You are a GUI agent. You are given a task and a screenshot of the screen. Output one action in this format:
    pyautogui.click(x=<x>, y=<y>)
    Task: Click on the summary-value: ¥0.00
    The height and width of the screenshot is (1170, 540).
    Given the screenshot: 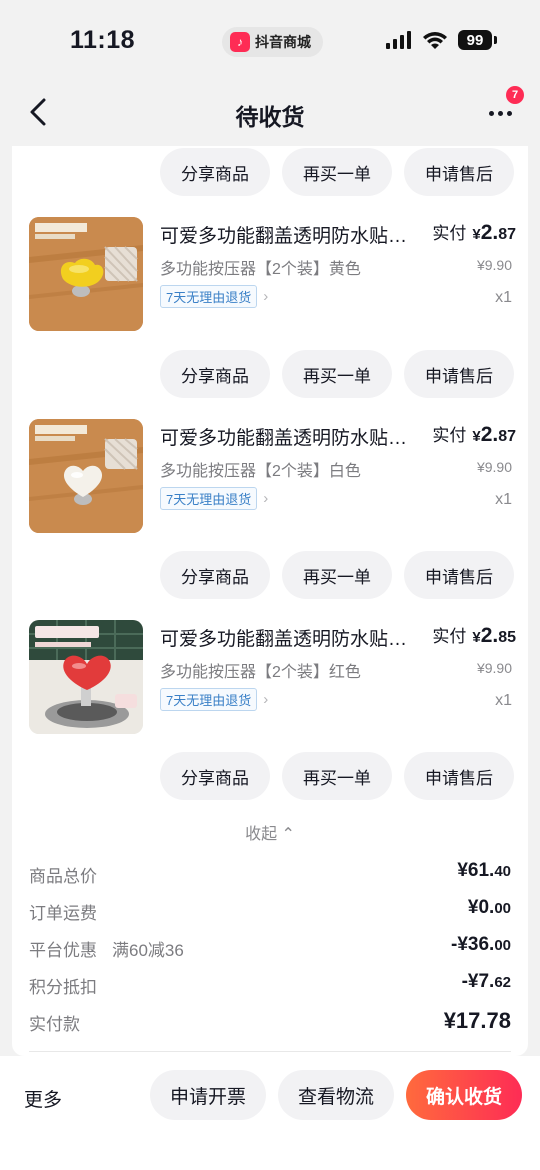 What is the action you would take?
    pyautogui.click(x=489, y=907)
    